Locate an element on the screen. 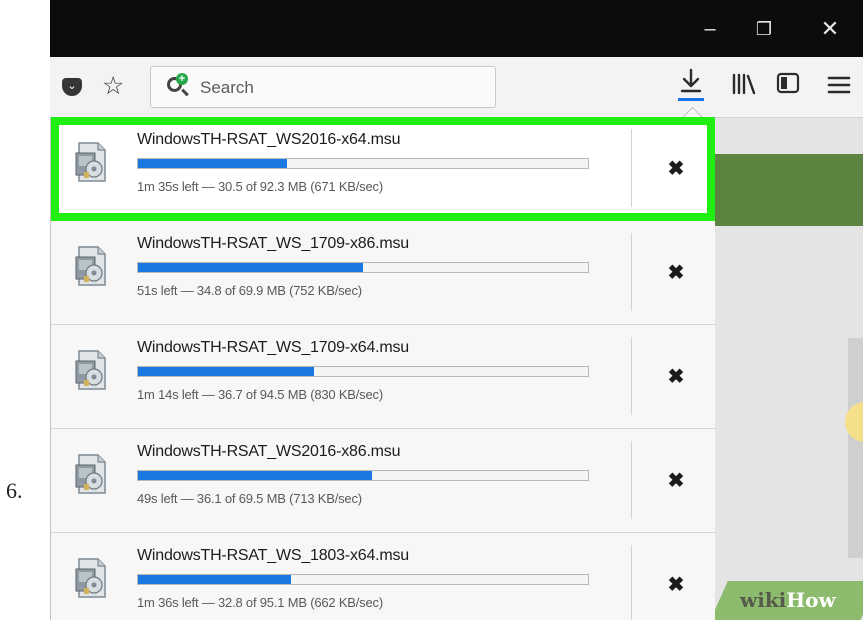  search-placeholder: Search is located at coordinates (227, 87).